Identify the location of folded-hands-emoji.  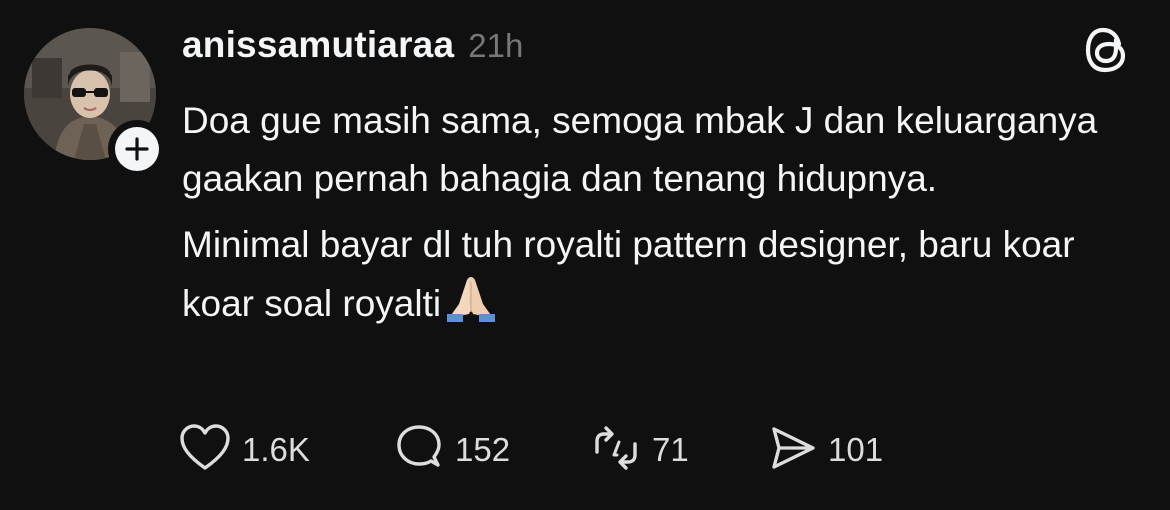
(471, 306).